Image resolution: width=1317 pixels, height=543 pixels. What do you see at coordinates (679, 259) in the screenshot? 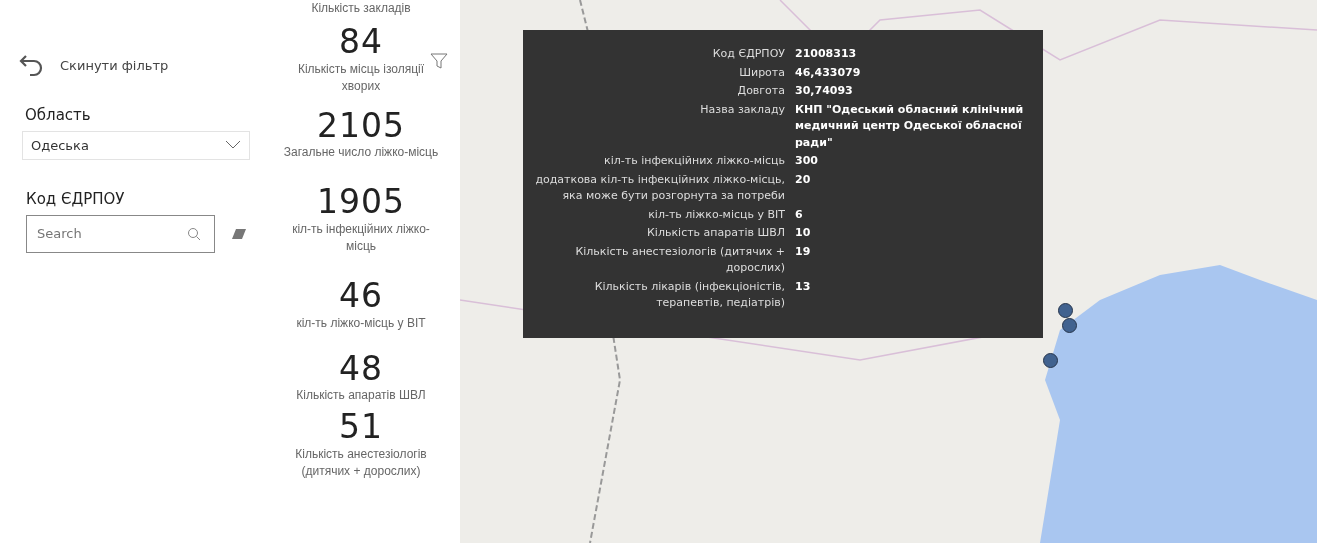
I see `tooltip-label: Кількість анестезіологів (дитячих + дорослих)` at bounding box center [679, 259].